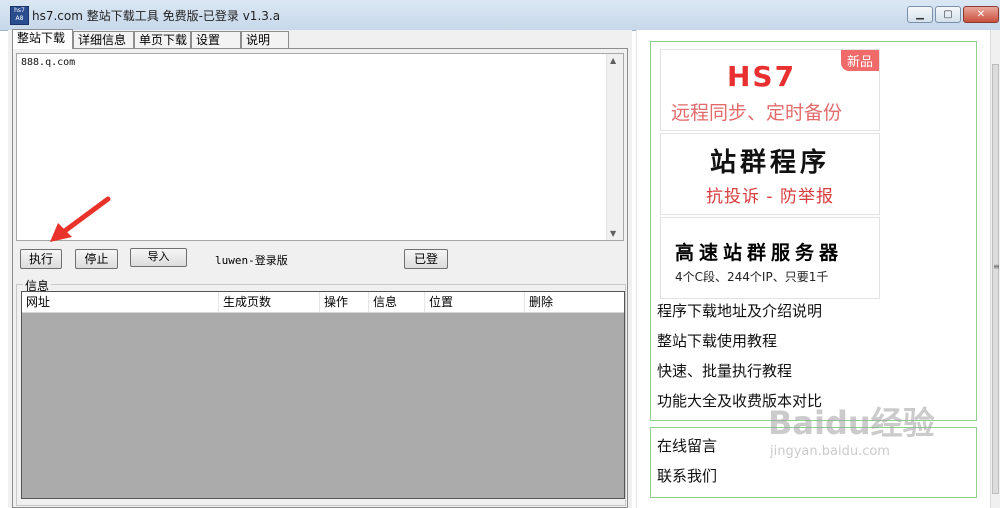 The height and width of the screenshot is (508, 1000). Describe the element at coordinates (19, 15) in the screenshot. I see `app-icon: hs7 A8` at that location.